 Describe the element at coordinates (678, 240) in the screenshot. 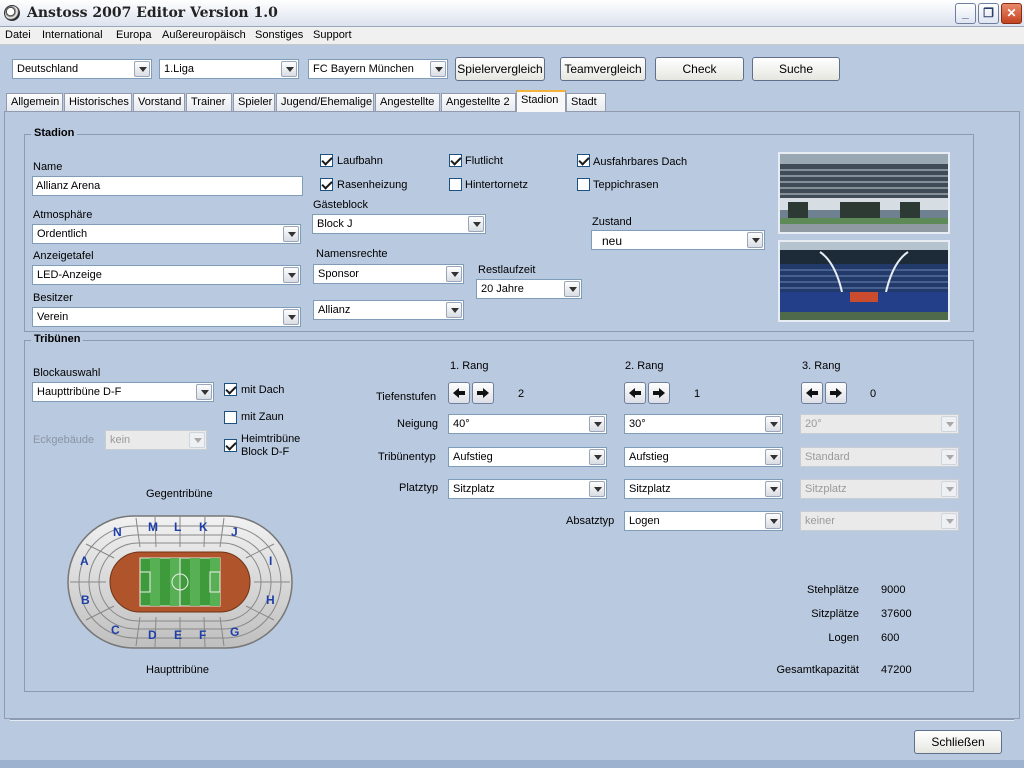

I see `zustand-select: neu` at that location.